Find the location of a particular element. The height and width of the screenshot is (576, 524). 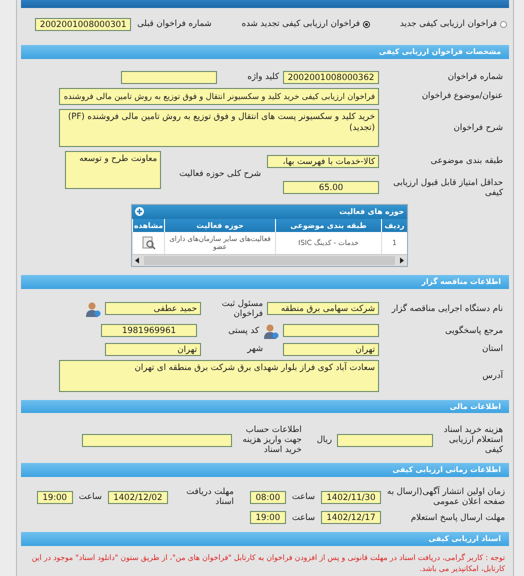

description-field: خرید کلید و سکسیونر پست های انتقال و فوق توزیع به روش تامین مالی فروشنده (PF) (تجدید) is located at coordinates (219, 127).